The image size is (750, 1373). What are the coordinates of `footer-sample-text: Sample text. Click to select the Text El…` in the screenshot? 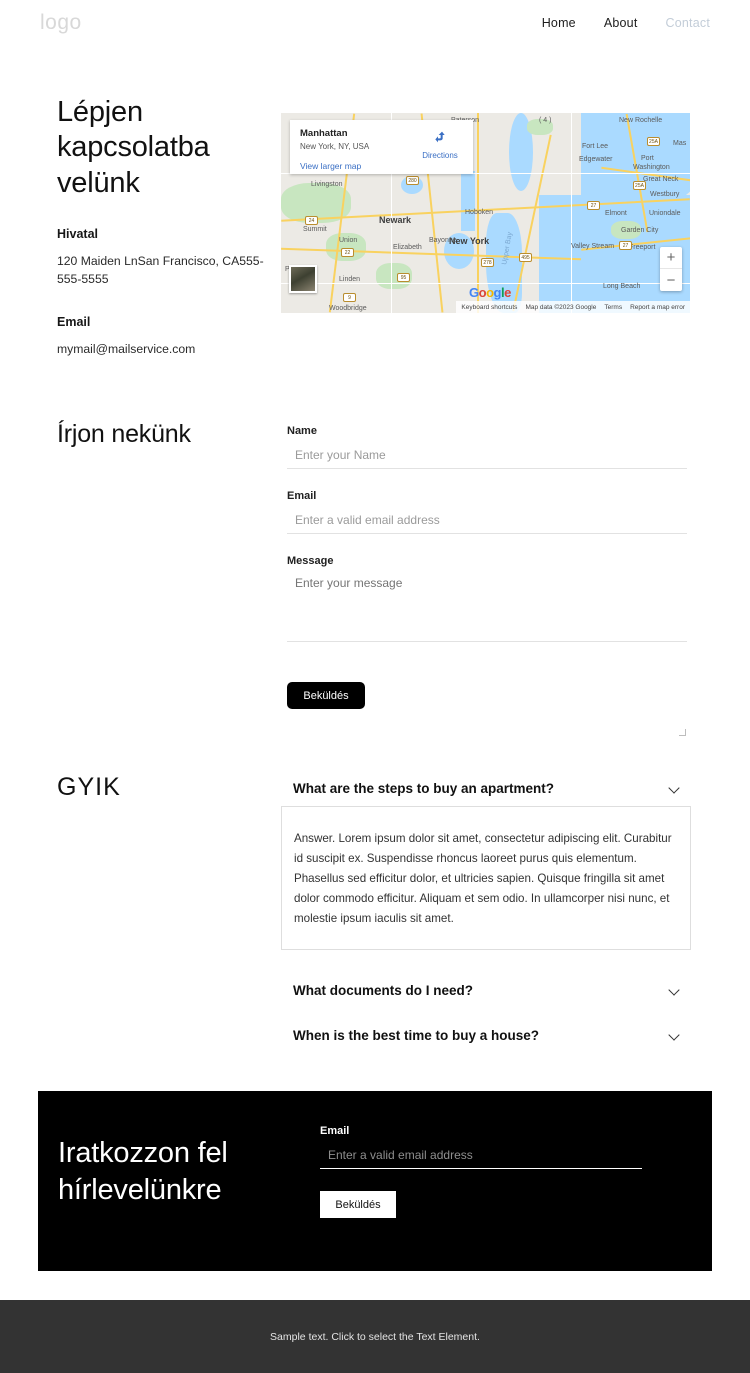 It's located at (375, 1337).